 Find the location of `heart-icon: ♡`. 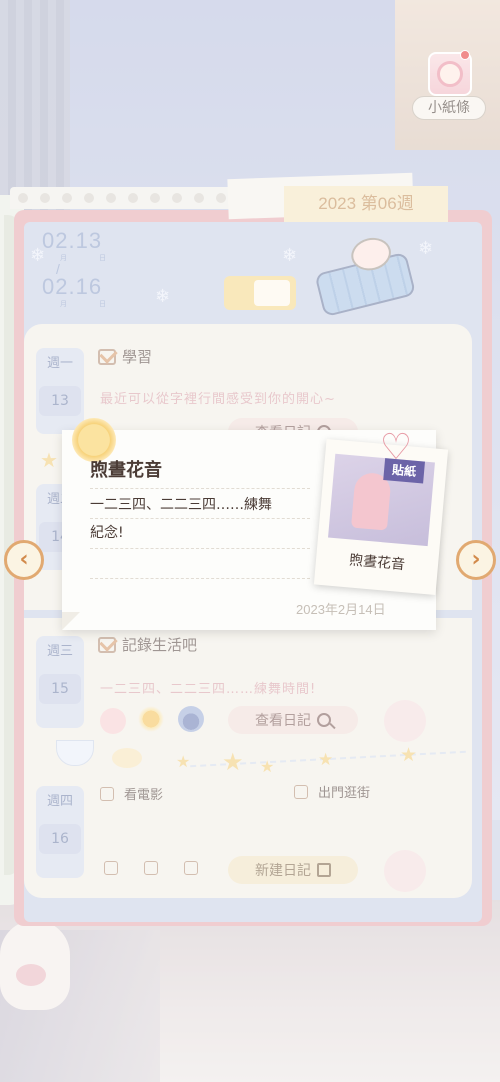

heart-icon: ♡ is located at coordinates (396, 447).